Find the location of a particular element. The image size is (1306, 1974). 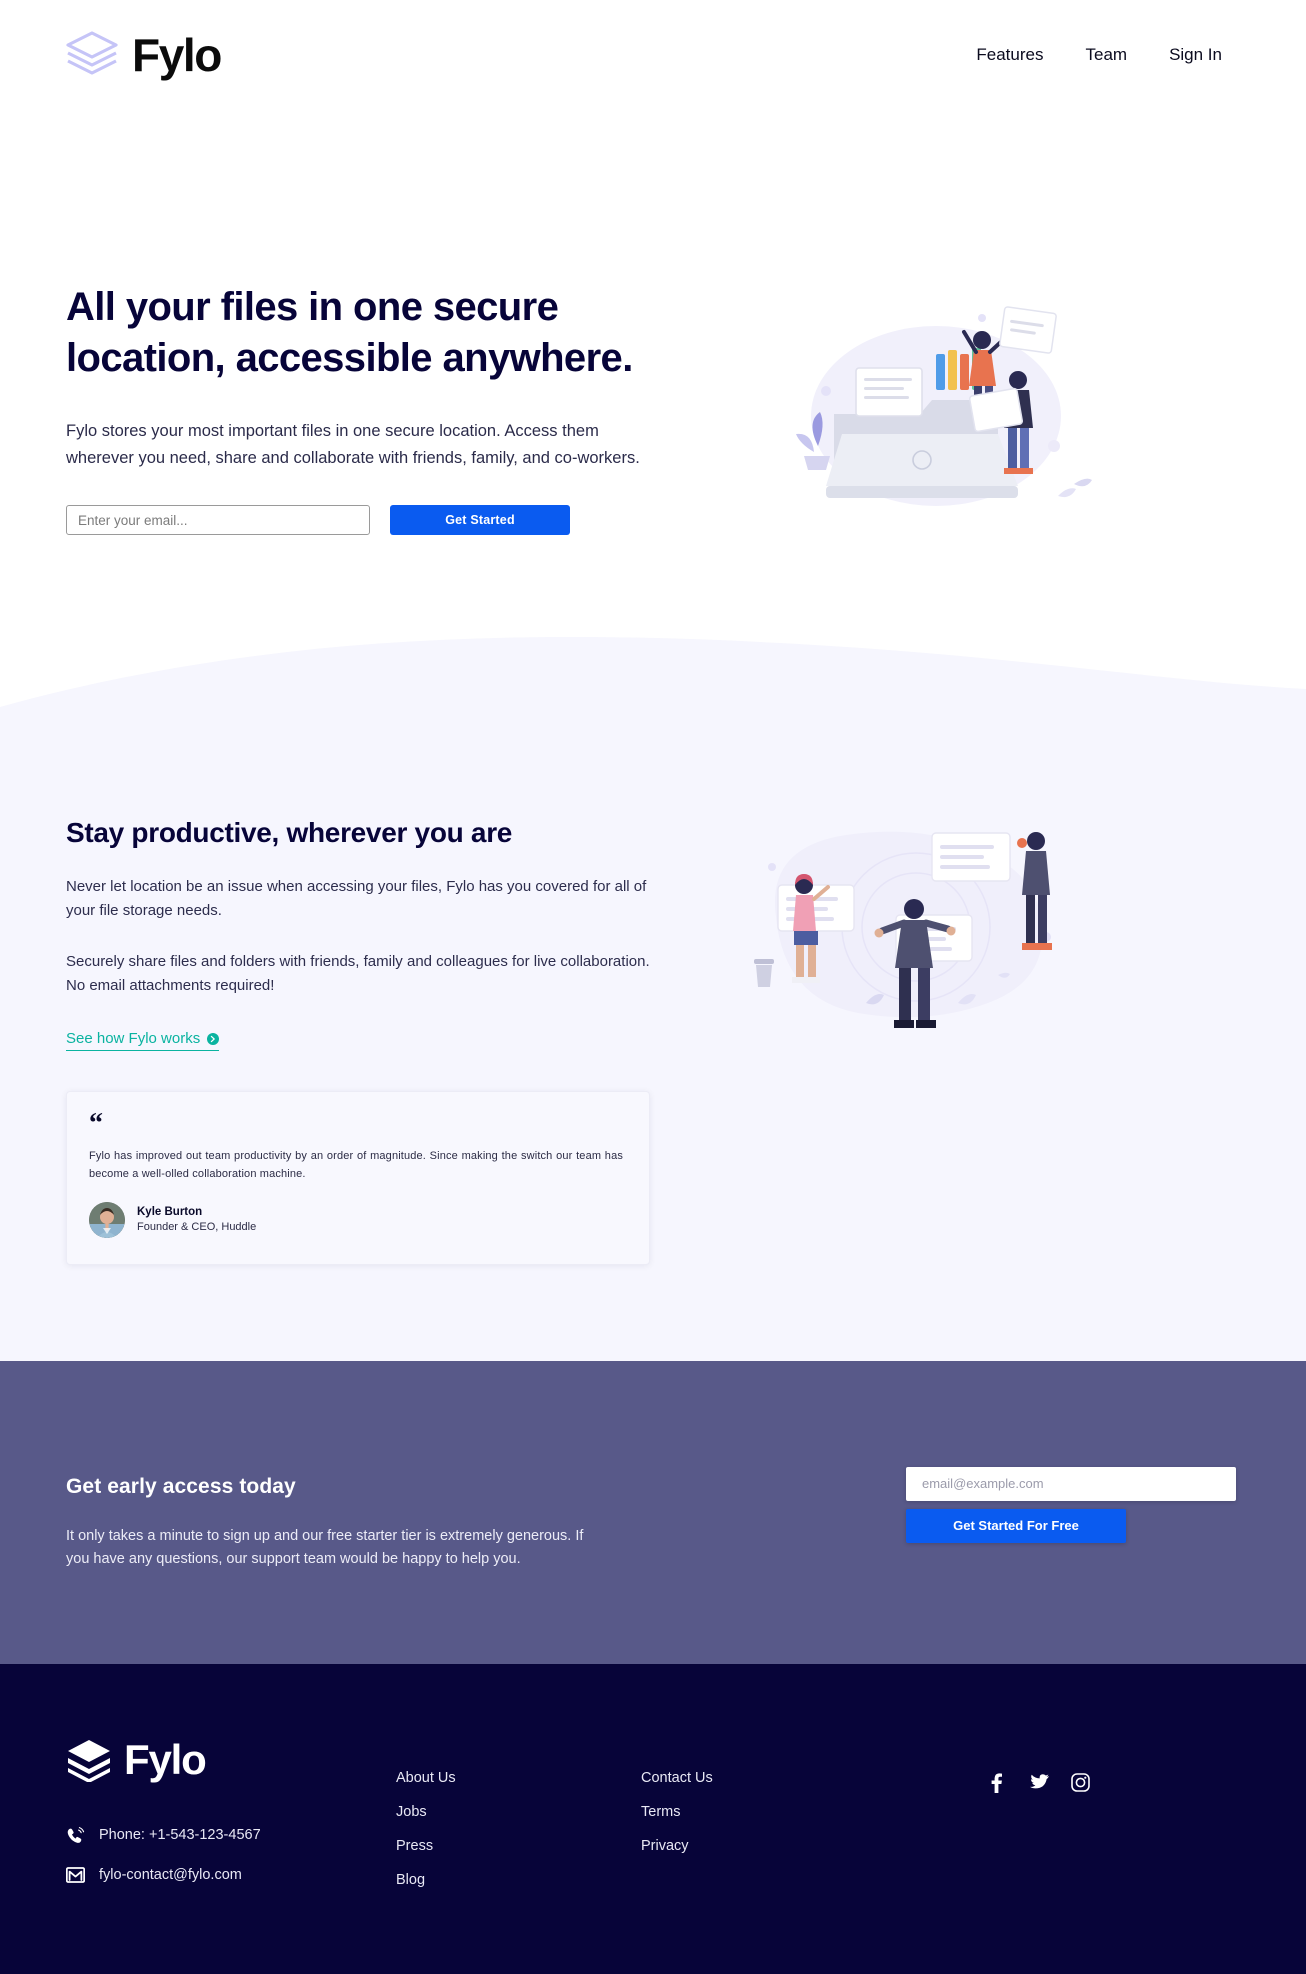

hero-signup-form: Get Started is located at coordinates (386, 520).